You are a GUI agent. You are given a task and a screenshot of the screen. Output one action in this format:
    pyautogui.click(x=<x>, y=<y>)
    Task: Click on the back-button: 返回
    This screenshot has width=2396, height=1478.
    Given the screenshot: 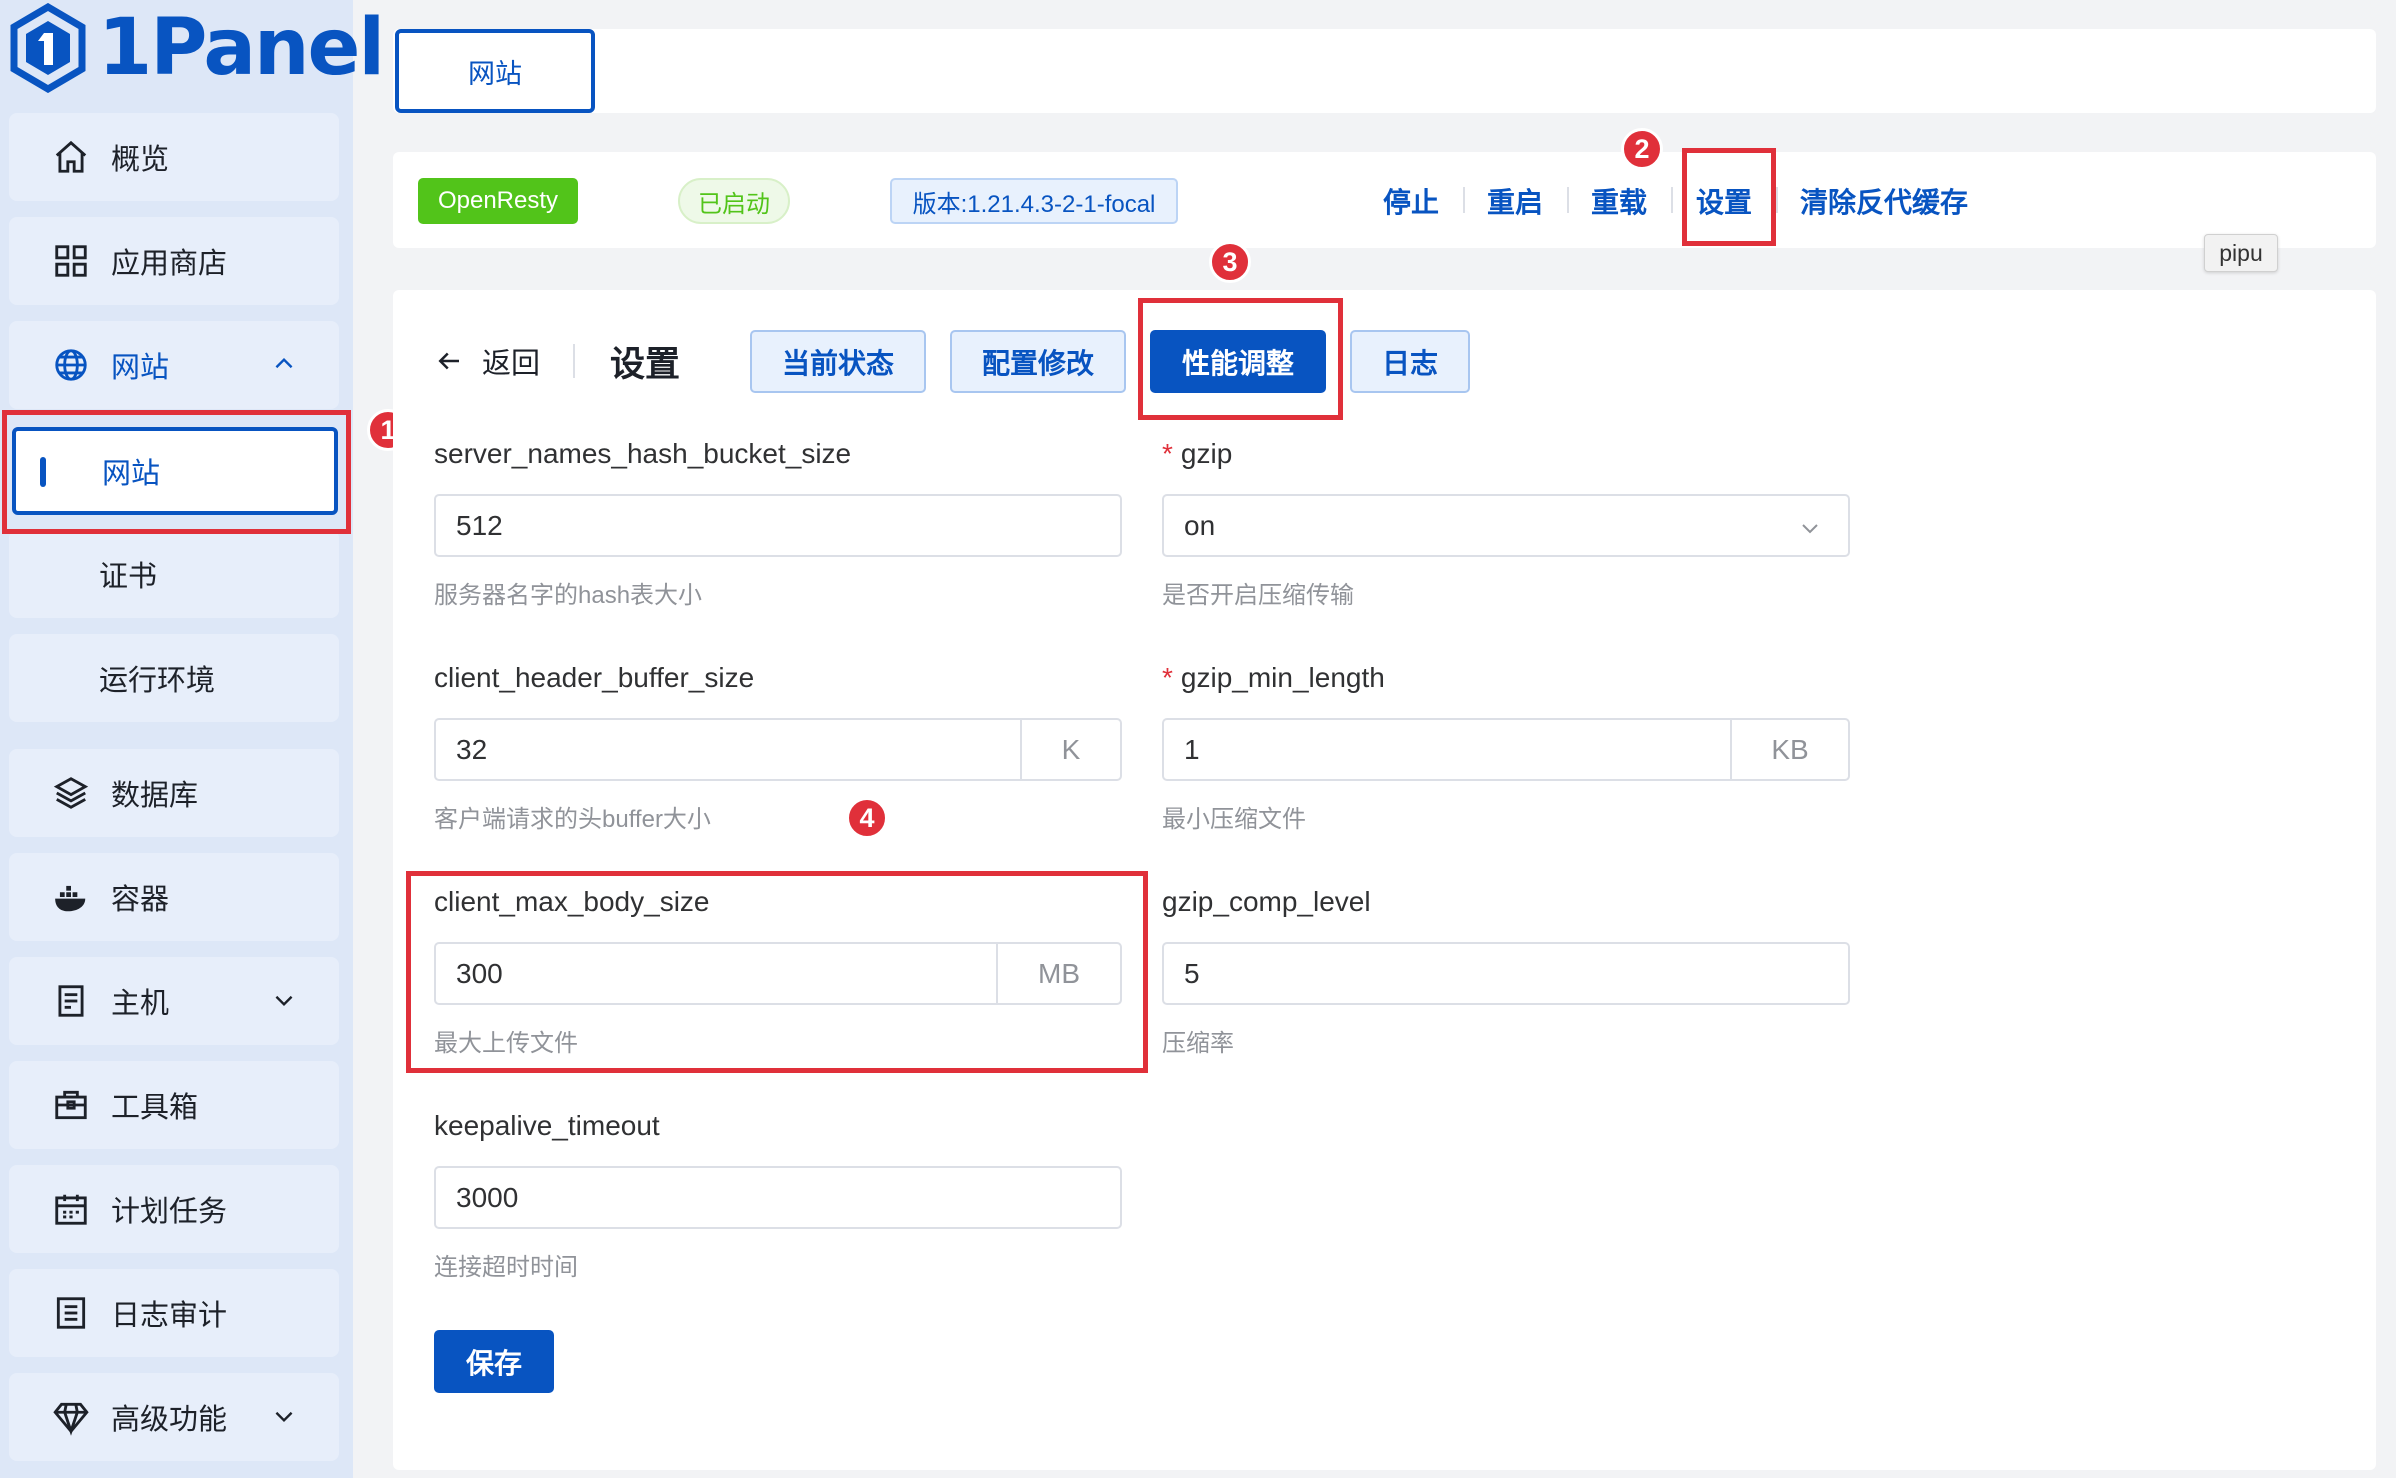 What is the action you would take?
    pyautogui.click(x=487, y=361)
    